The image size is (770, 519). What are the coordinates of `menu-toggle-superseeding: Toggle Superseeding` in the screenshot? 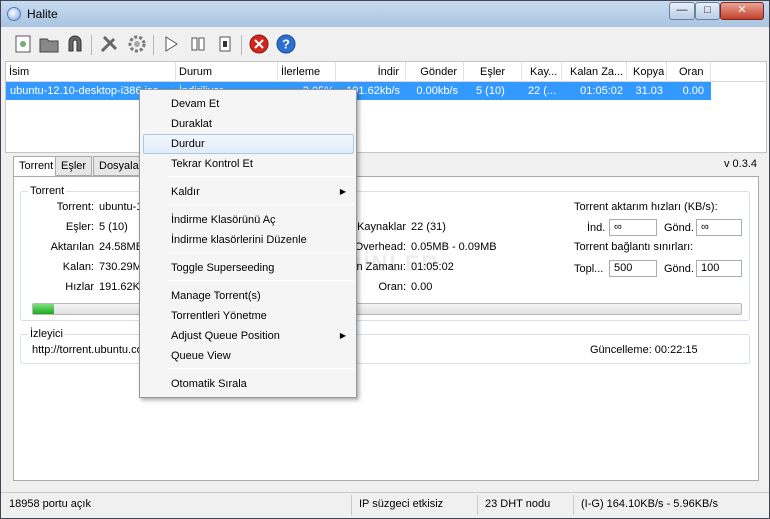 It's located at (248, 268).